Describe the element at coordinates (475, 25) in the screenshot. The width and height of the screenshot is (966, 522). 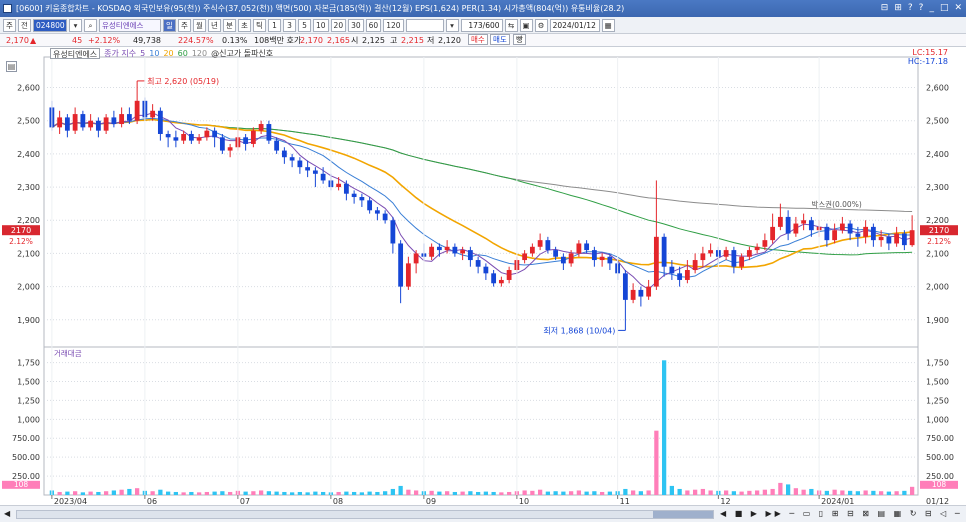
I see `count-value: 173` at that location.